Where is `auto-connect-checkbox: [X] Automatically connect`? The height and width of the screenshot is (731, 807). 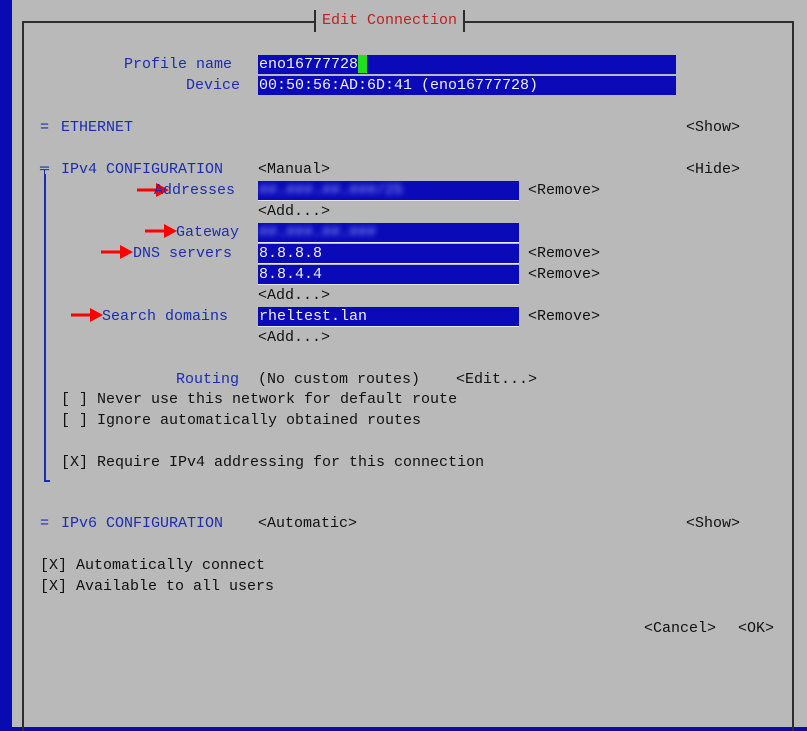
auto-connect-checkbox: [X] Automatically connect is located at coordinates (152, 566).